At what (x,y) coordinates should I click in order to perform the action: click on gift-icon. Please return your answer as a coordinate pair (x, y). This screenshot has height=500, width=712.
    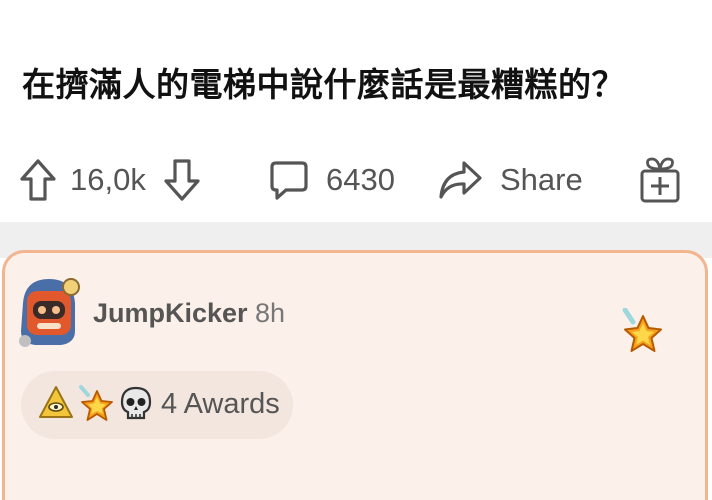
    Looking at the image, I should click on (660, 180).